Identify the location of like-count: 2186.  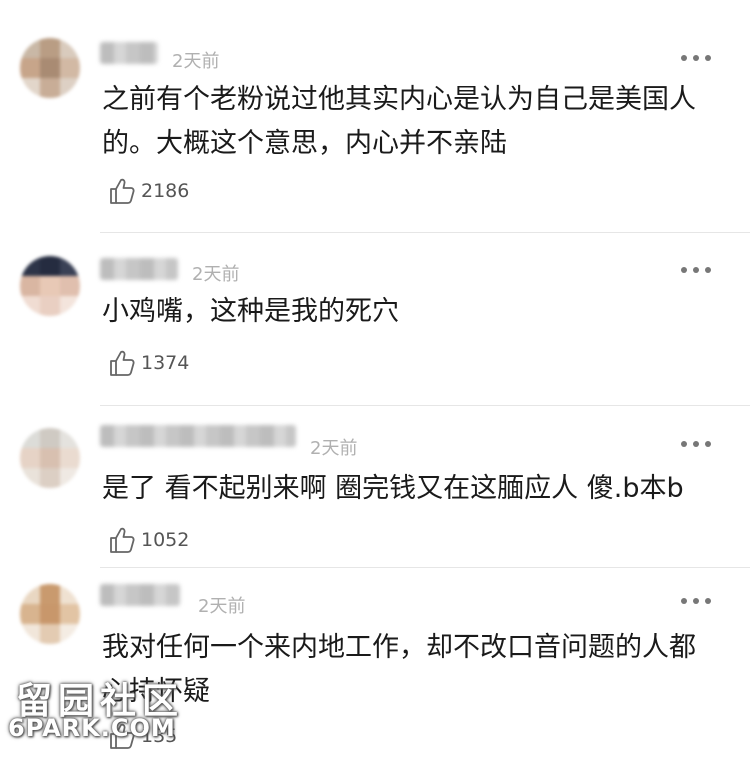
(165, 191).